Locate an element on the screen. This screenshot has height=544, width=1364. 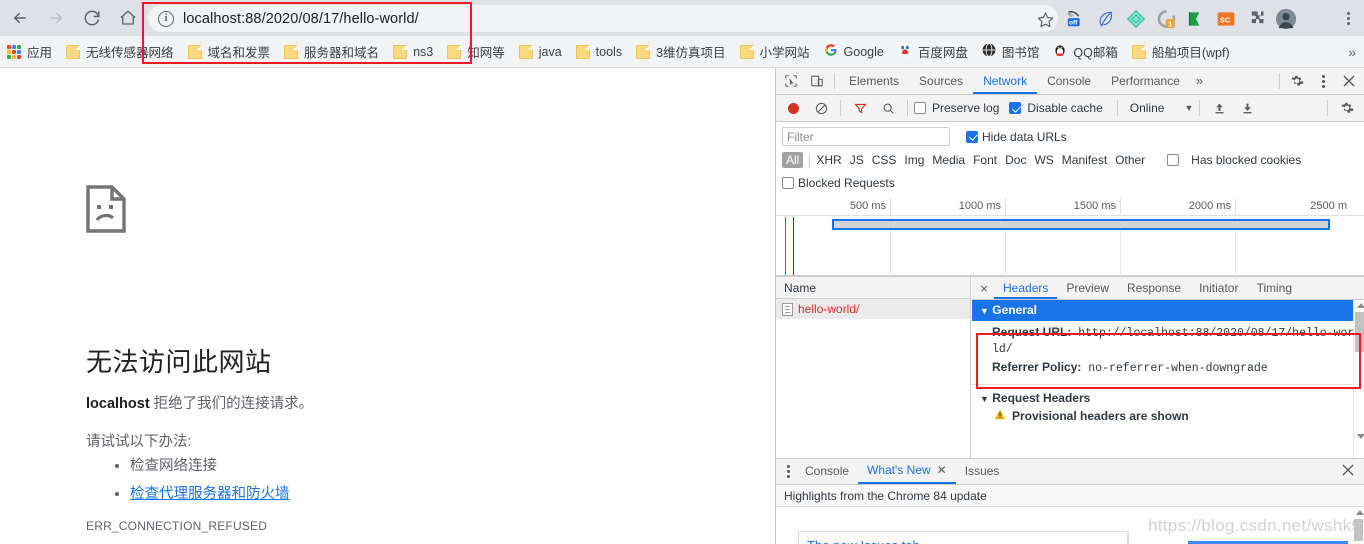
bookmark-apps: 应用 is located at coordinates (29, 52).